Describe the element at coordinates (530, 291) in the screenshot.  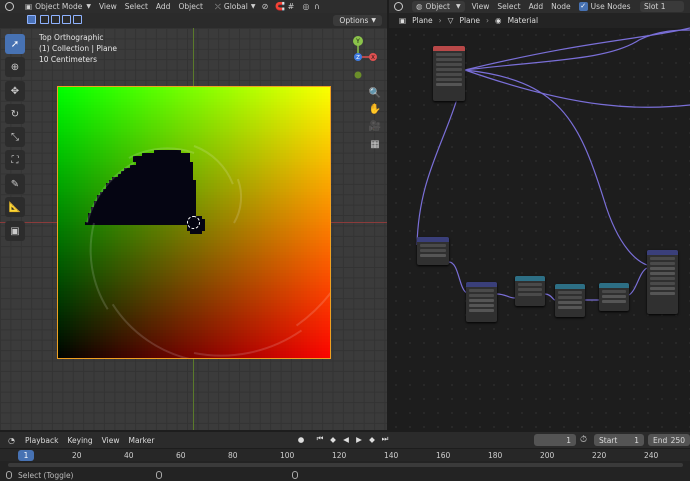
I see `separate-node` at that location.